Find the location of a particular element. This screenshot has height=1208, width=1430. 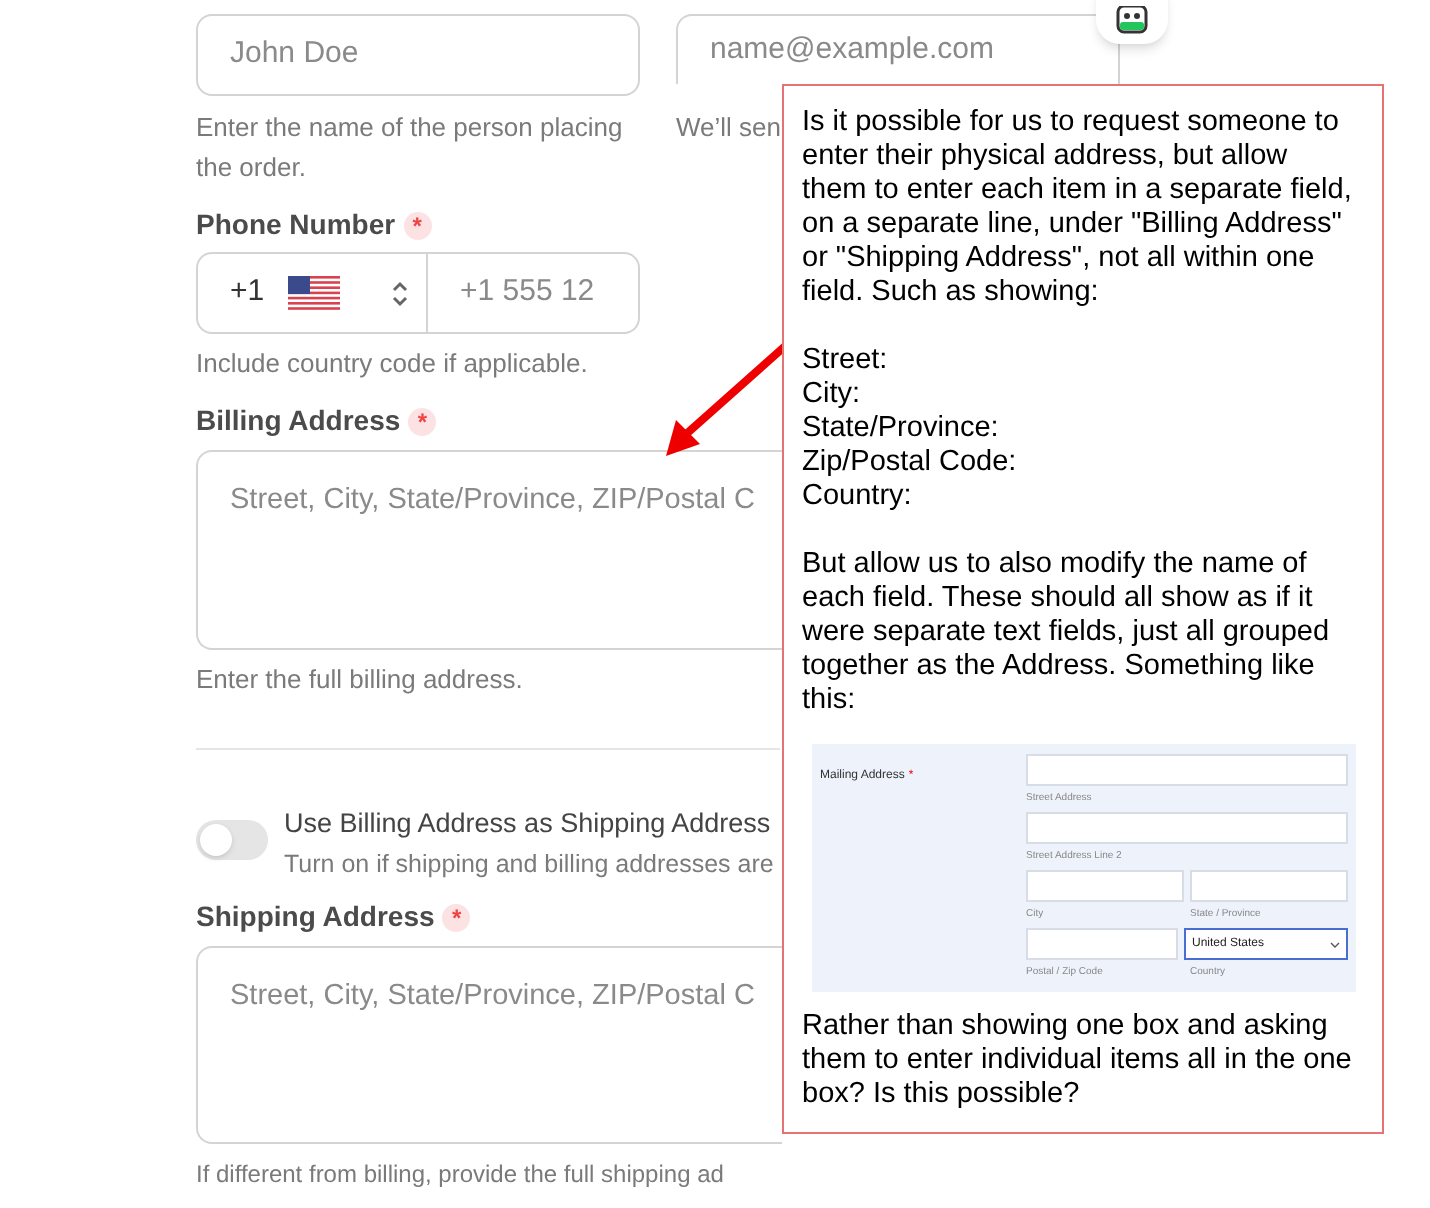

field-label: Billing Address is located at coordinates (298, 421).